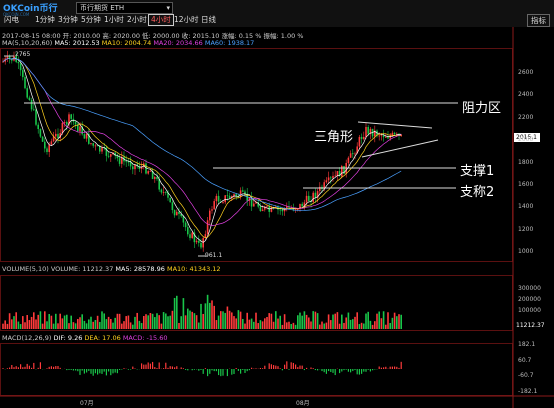 The image size is (554, 408). What do you see at coordinates (202, 311) in the screenshot?
I see `volume-bars-group` at bounding box center [202, 311].